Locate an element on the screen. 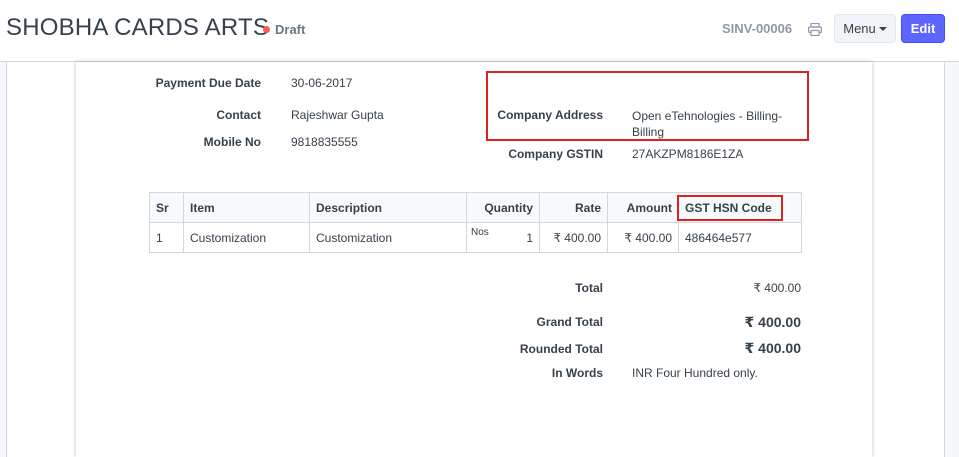  document-number: SINV-00006 is located at coordinates (757, 28).